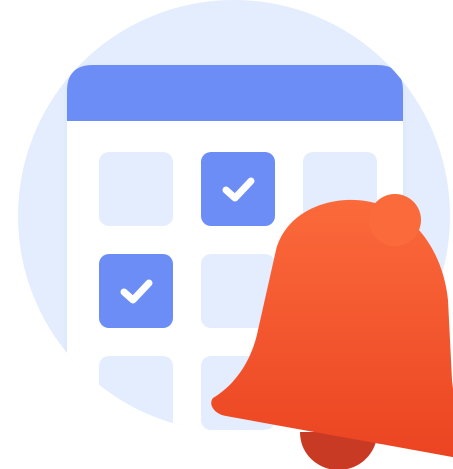 This screenshot has width=453, height=469. Describe the element at coordinates (395, 220) in the screenshot. I see `bell-knob` at that location.